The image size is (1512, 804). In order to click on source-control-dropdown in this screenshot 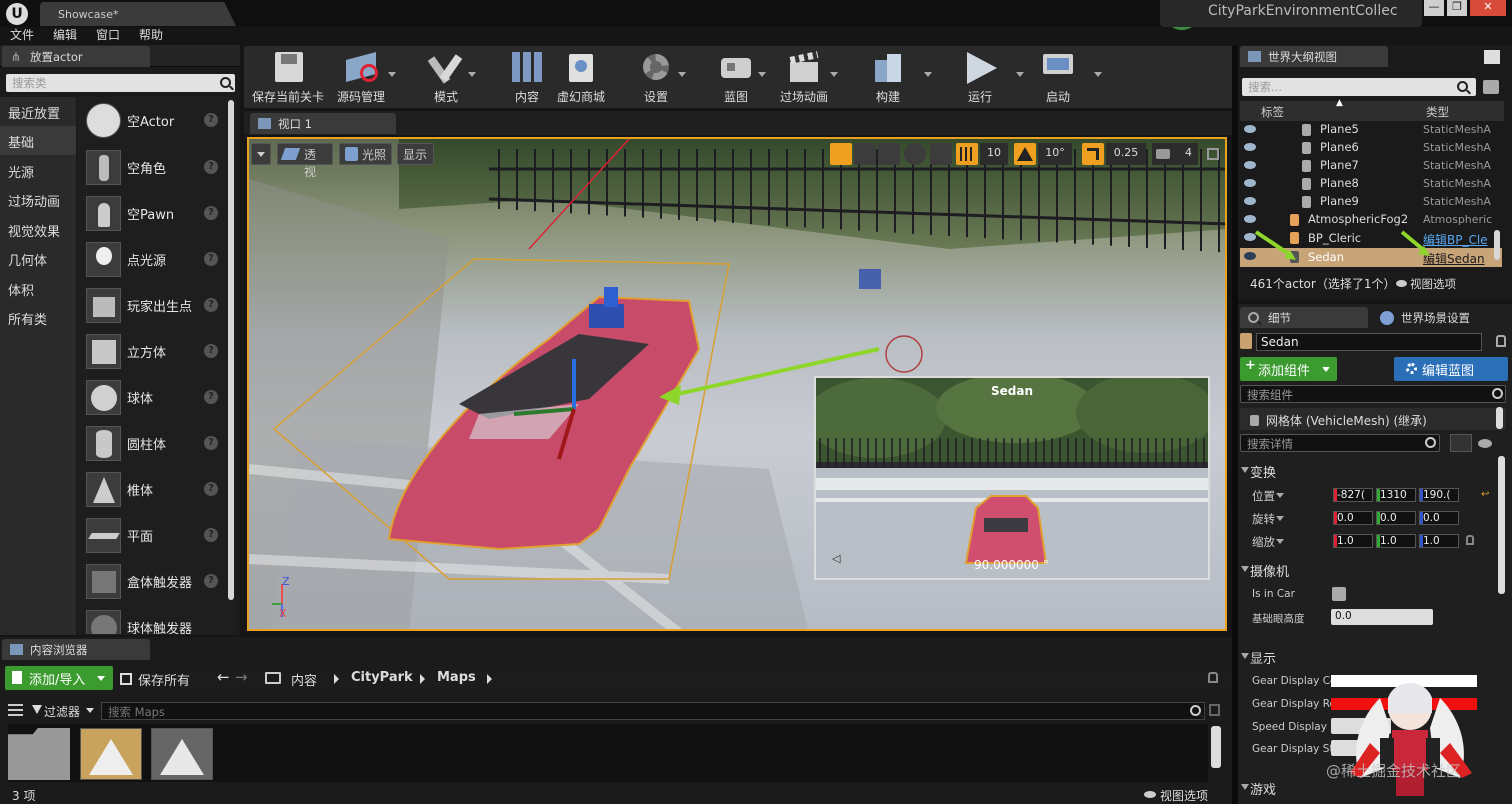, I will do `click(392, 74)`.